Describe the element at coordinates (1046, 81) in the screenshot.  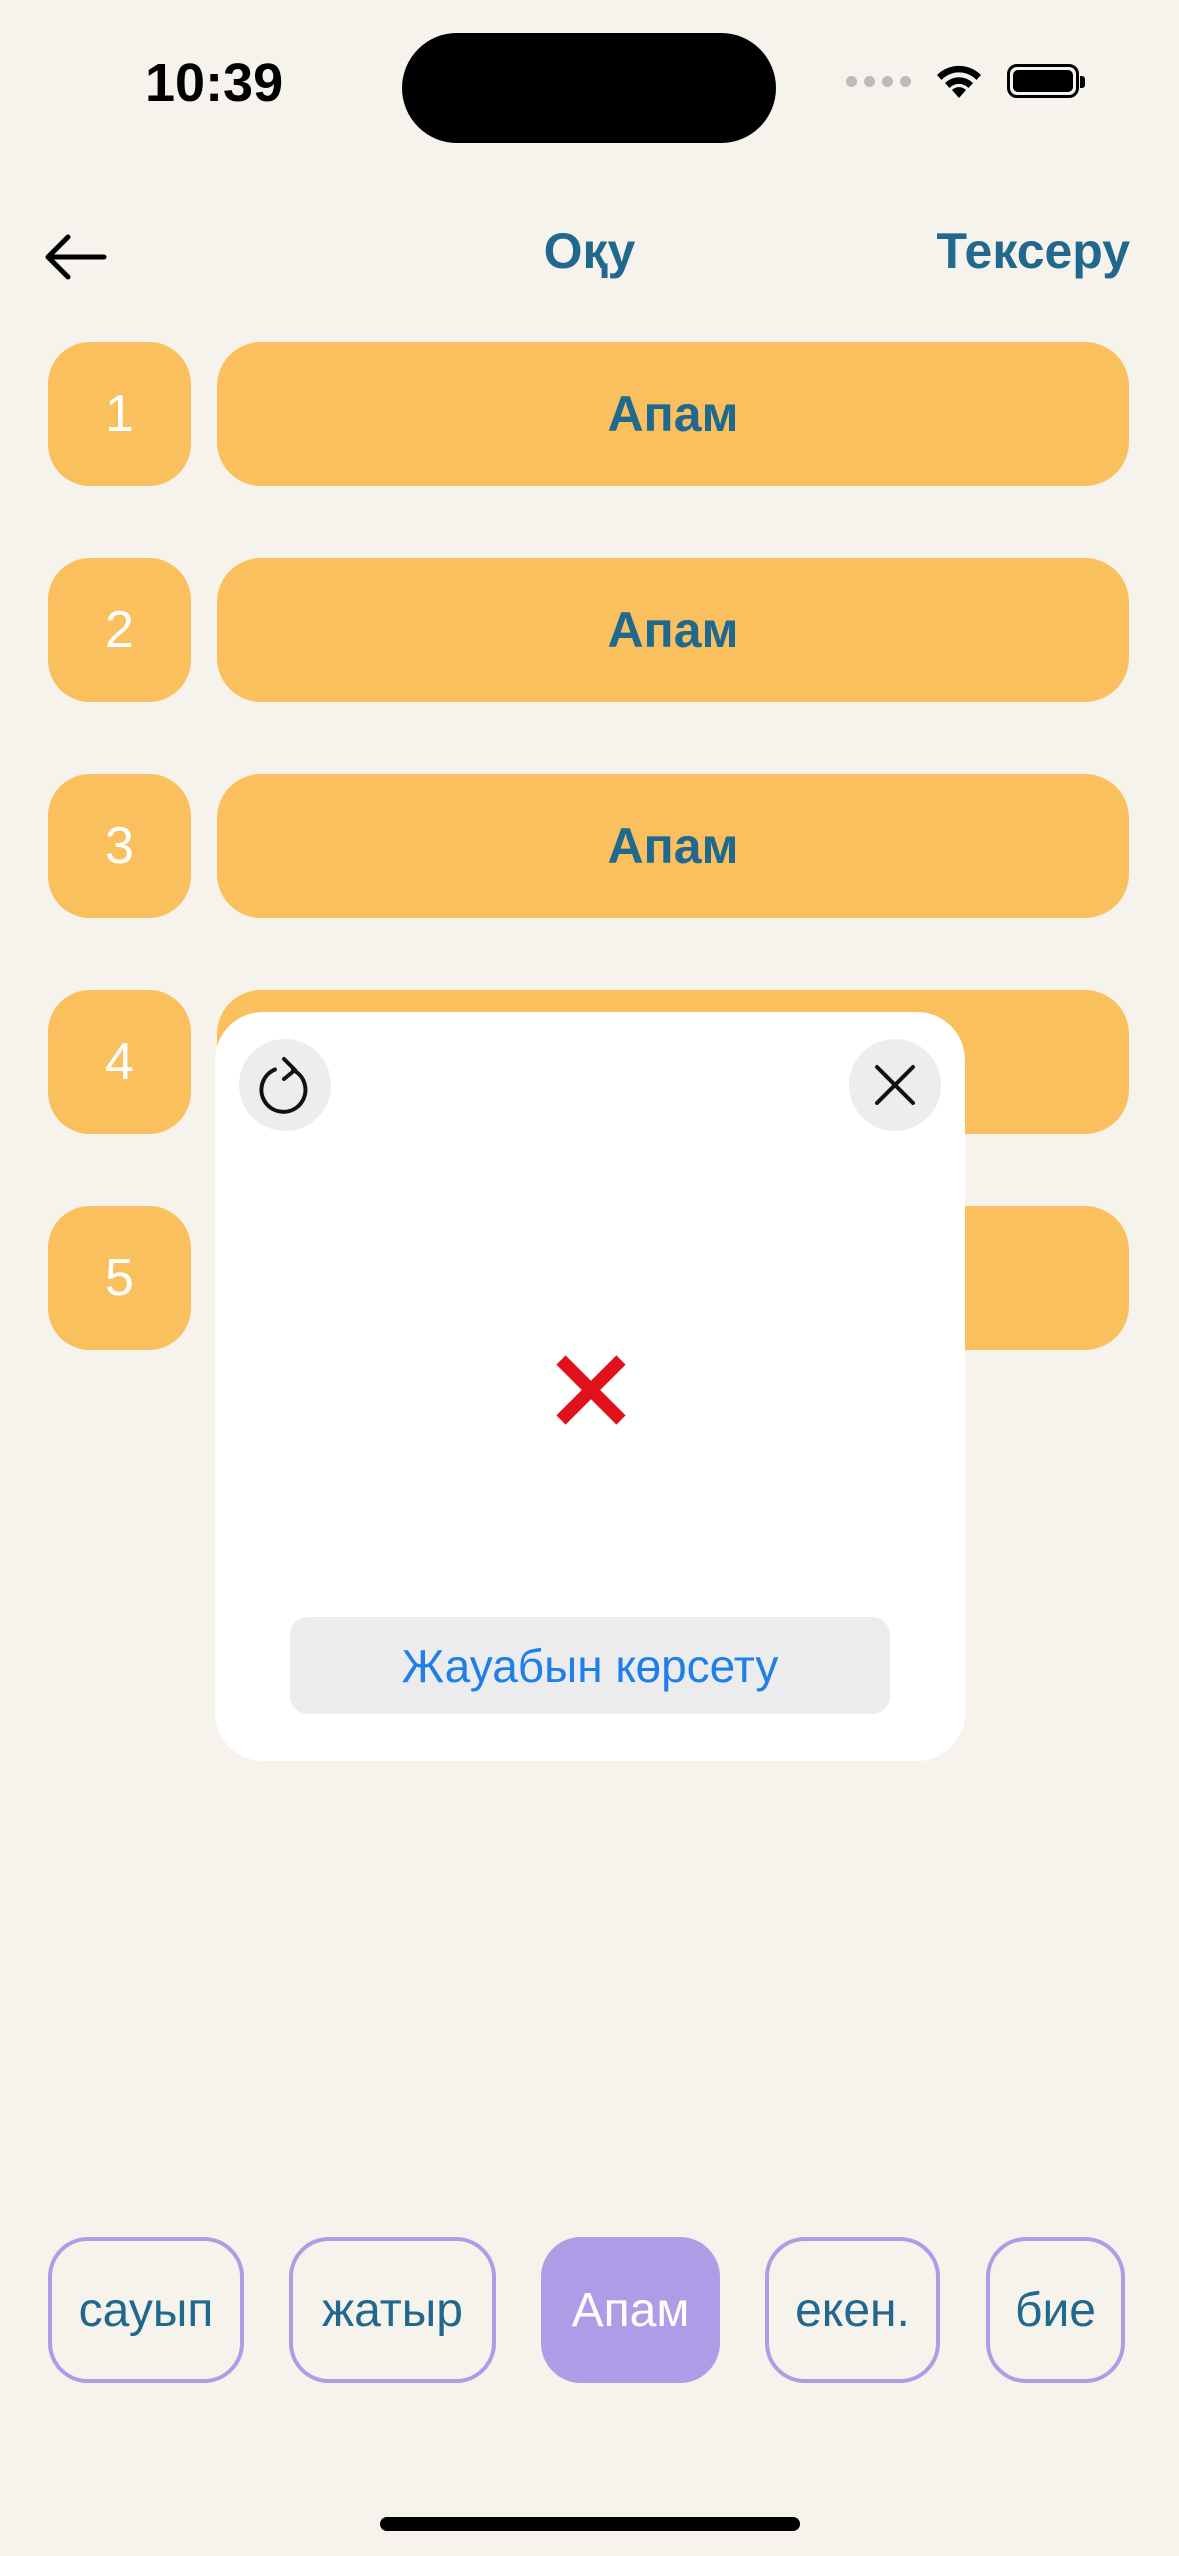
I see `battery-icon` at that location.